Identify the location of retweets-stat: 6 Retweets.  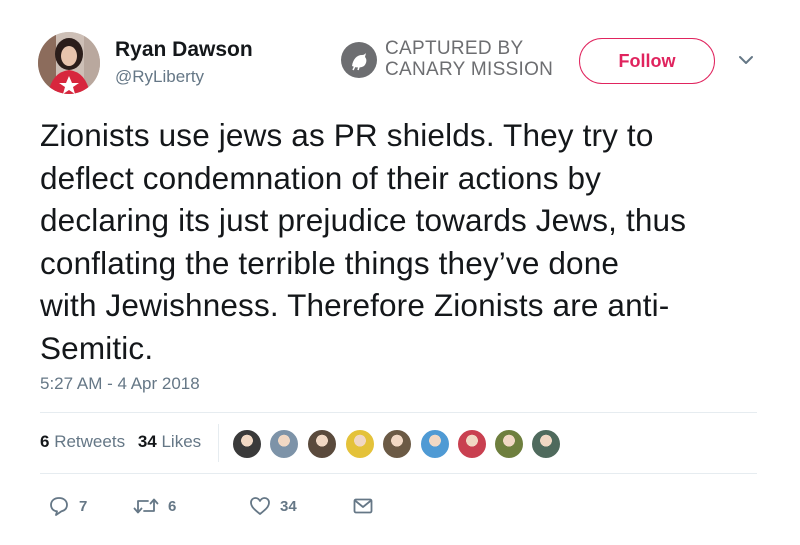
(82, 442).